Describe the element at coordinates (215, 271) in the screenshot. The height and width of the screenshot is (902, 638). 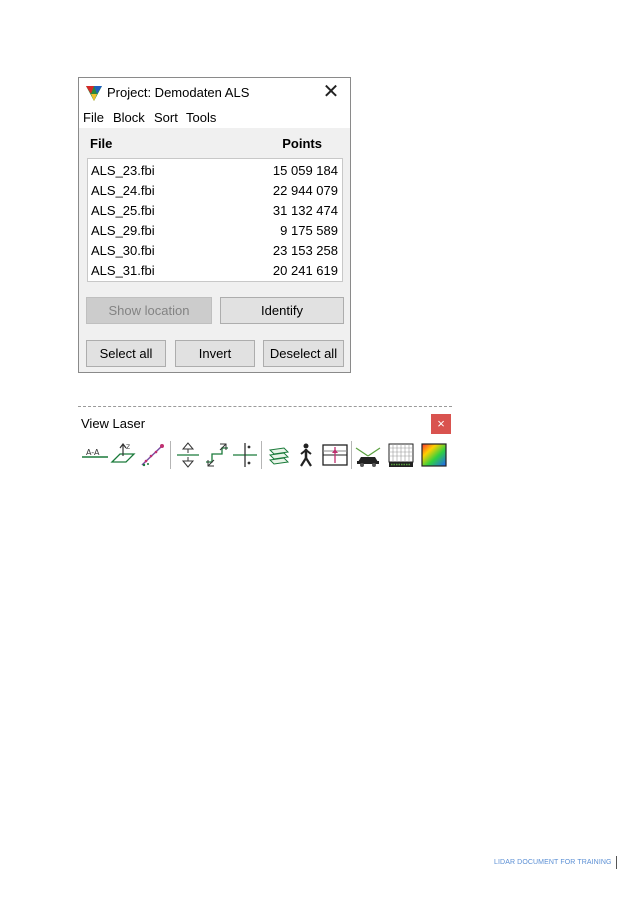
I see `table-row: ALS_31.fbi 20 241 619` at that location.